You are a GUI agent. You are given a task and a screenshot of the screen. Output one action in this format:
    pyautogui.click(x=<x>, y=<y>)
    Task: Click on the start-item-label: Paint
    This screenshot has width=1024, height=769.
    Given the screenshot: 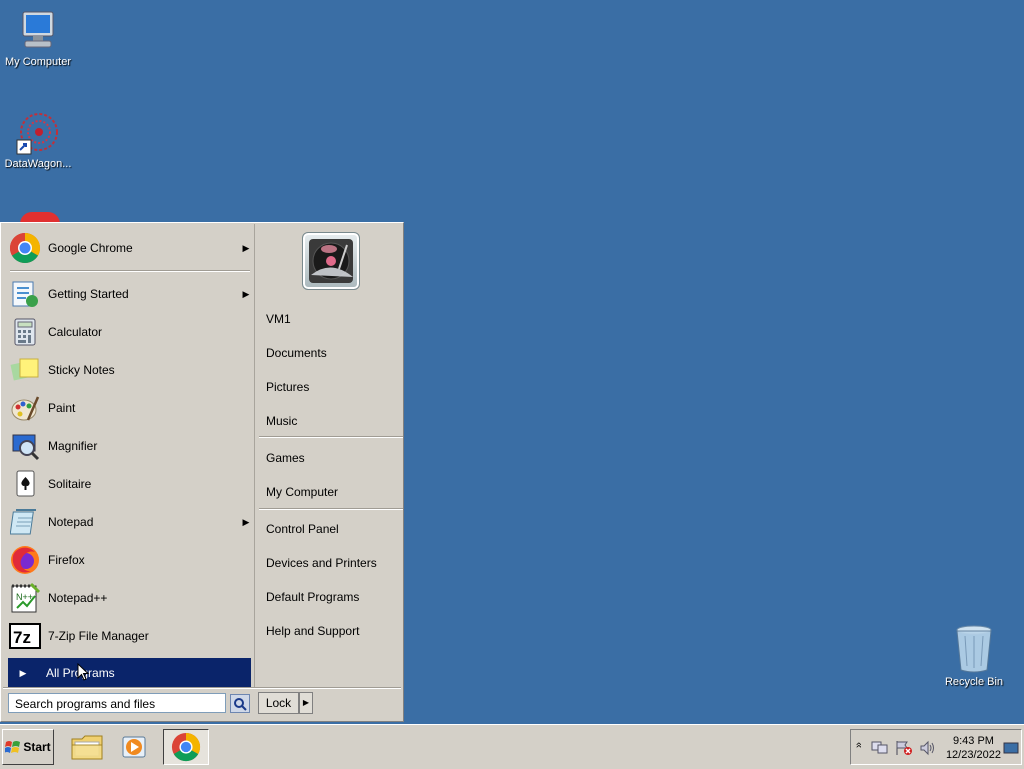 What is the action you would take?
    pyautogui.click(x=62, y=408)
    